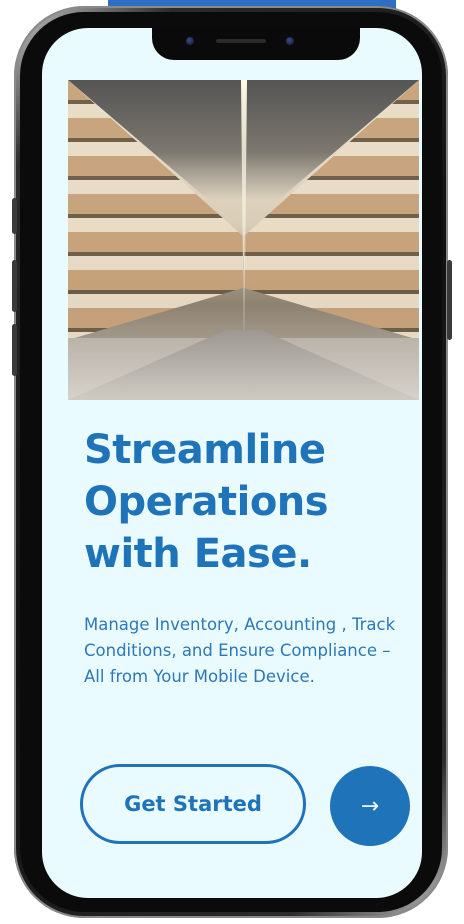  I want to click on next-button: →, so click(370, 806).